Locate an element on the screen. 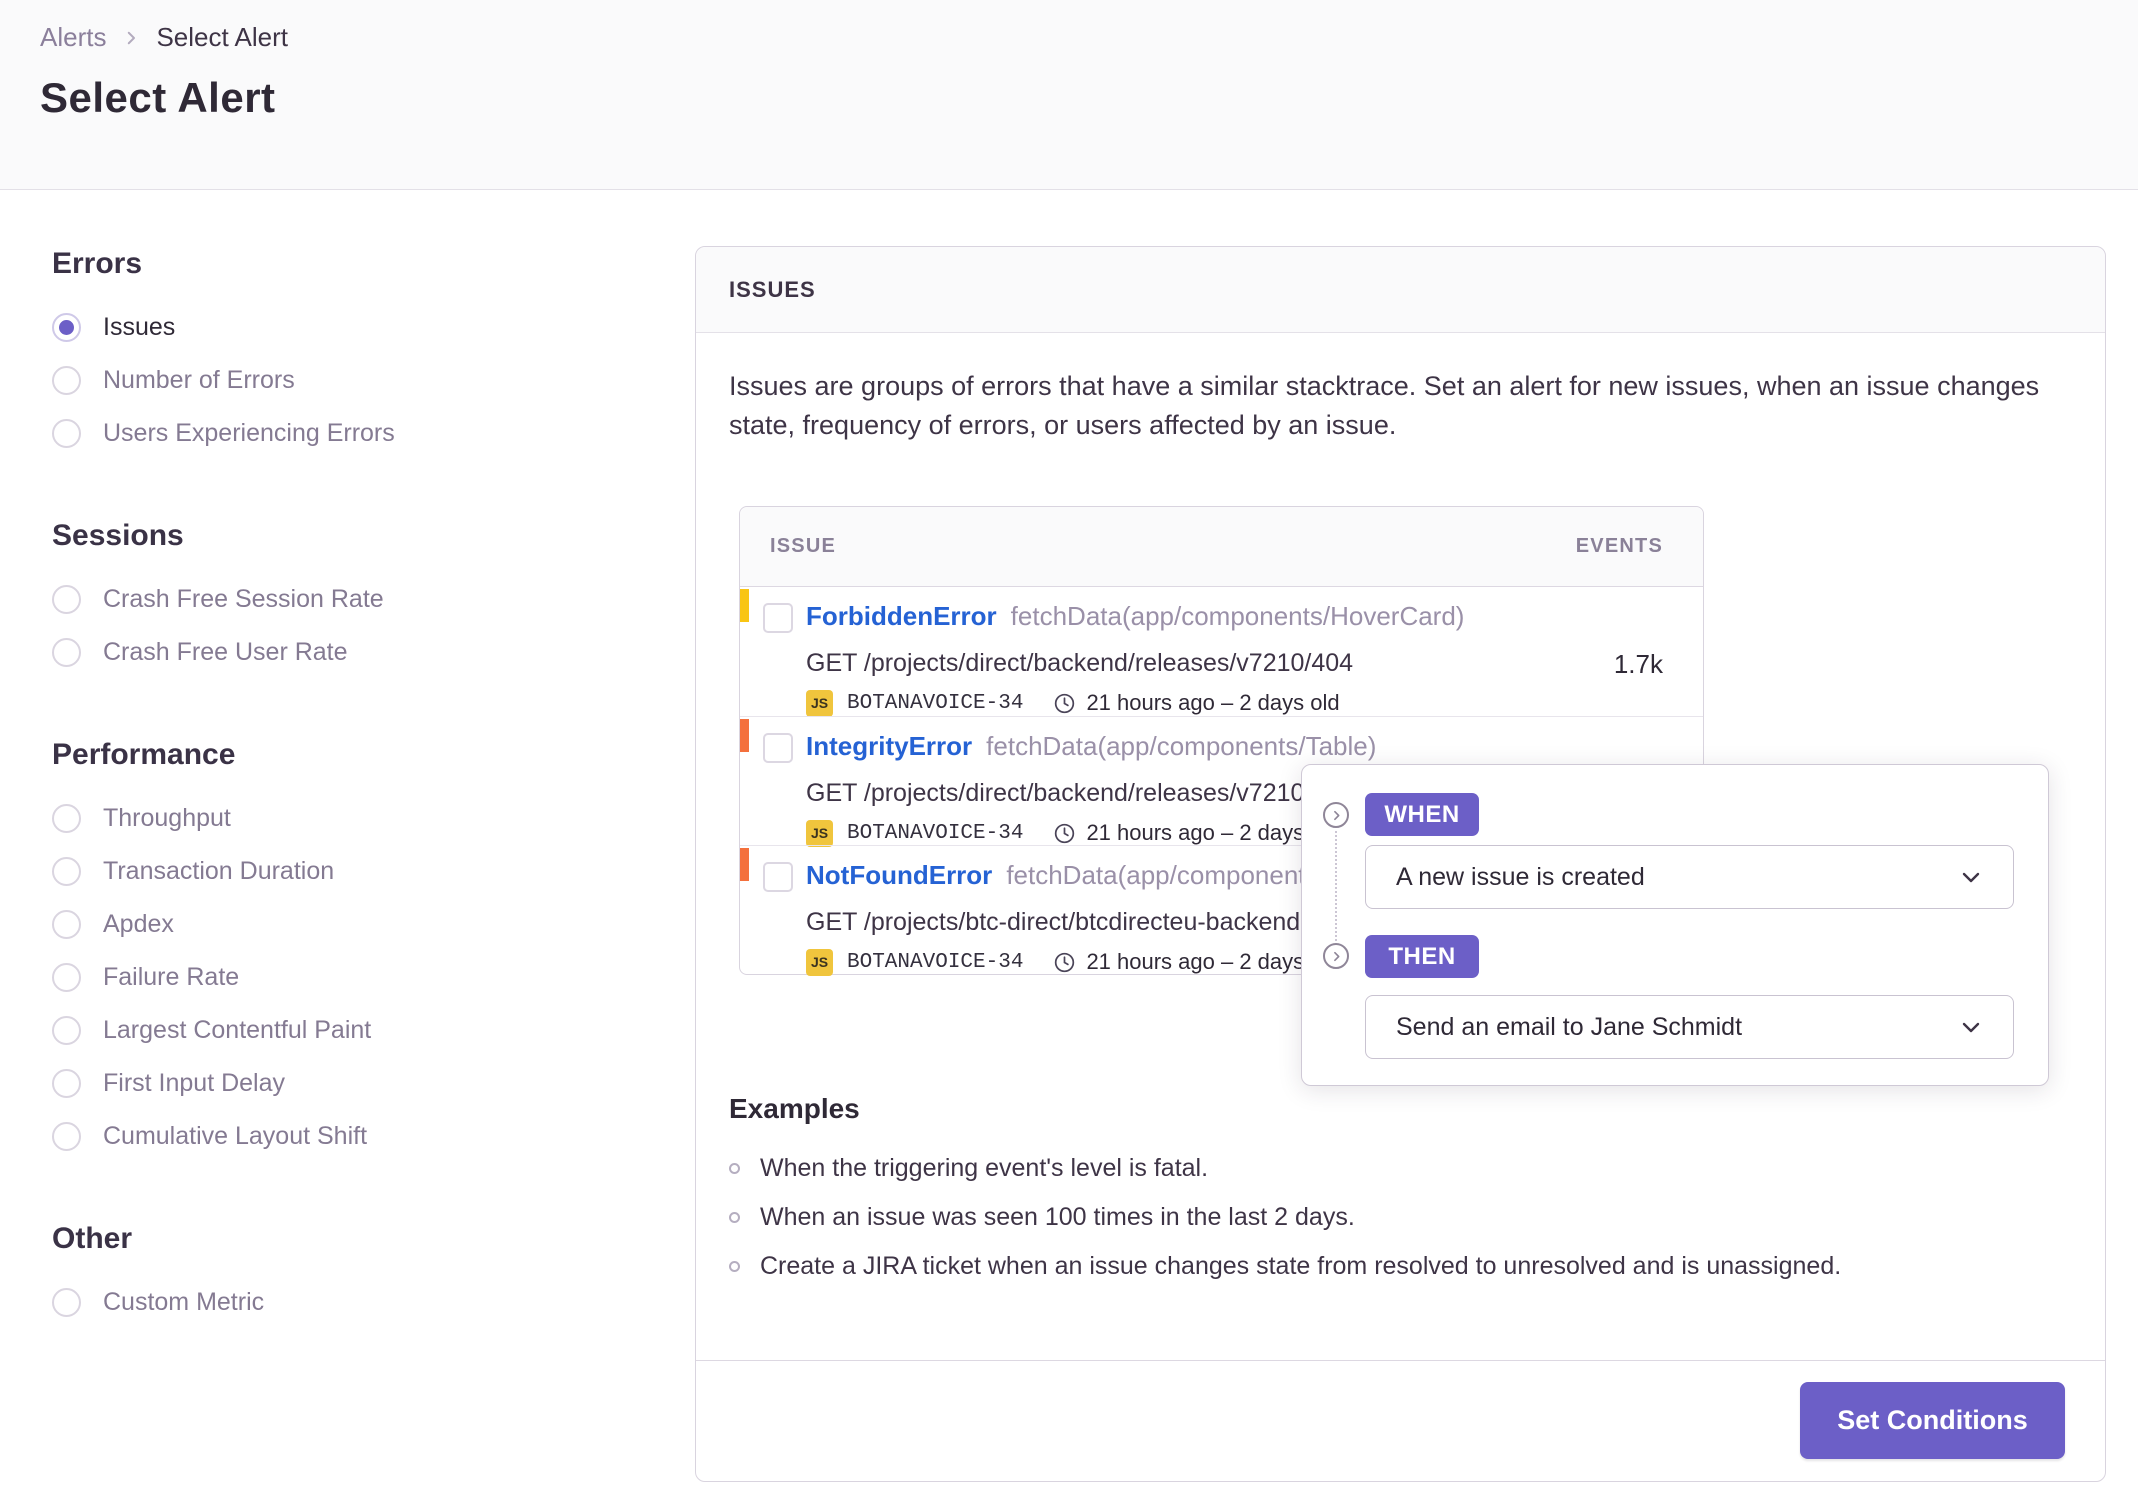 This screenshot has width=2138, height=1496. sidebar-item-issues: Issues is located at coordinates (342, 327).